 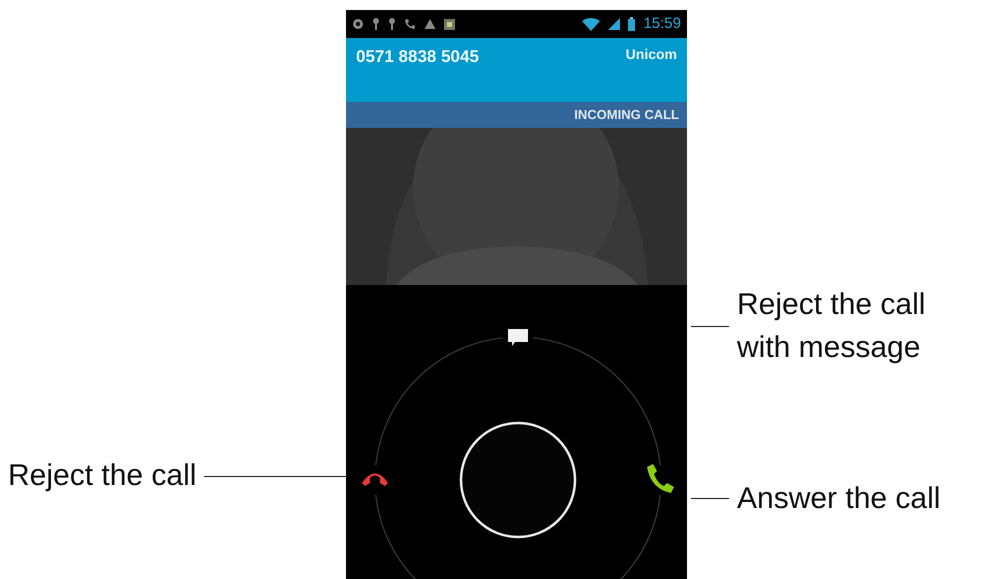 I want to click on message-icon, so click(x=518, y=337).